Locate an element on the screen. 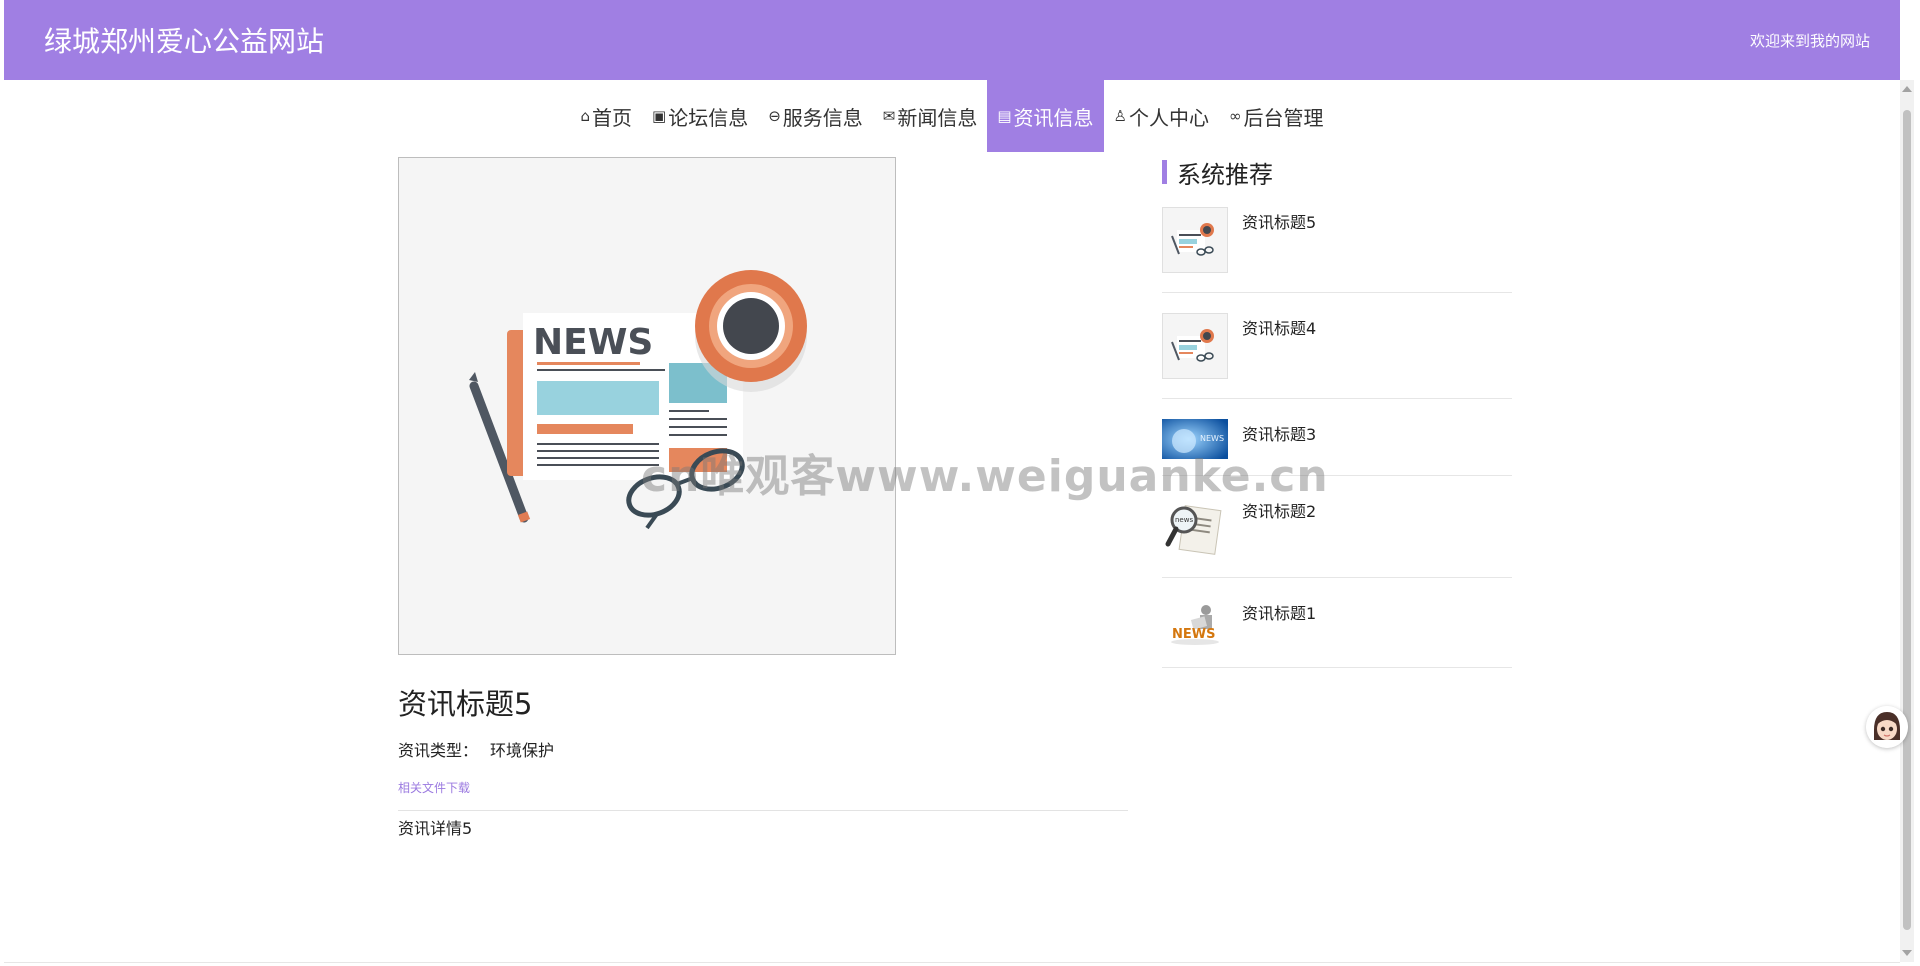 The image size is (1920, 966). article-title: 资讯标题5 is located at coordinates (465, 704).